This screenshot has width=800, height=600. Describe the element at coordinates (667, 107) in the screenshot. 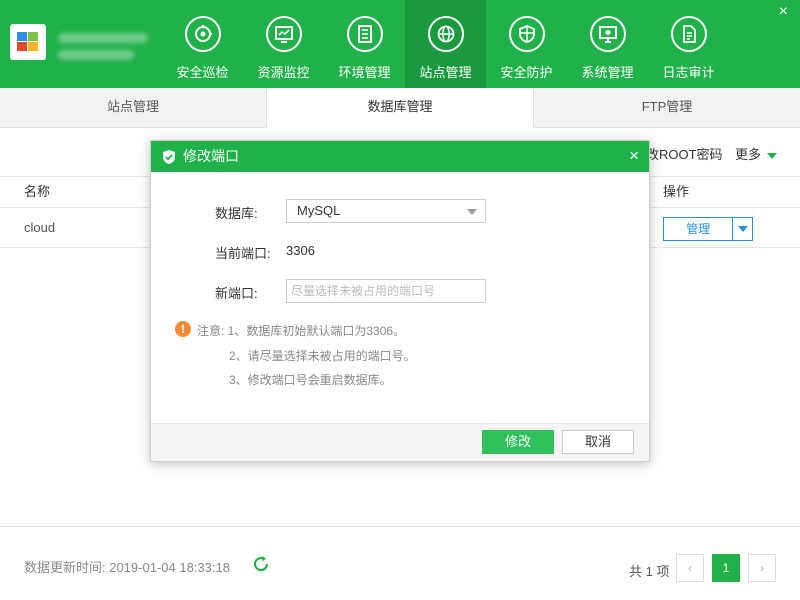

I see `tab-ftp-management: FTP管理` at that location.